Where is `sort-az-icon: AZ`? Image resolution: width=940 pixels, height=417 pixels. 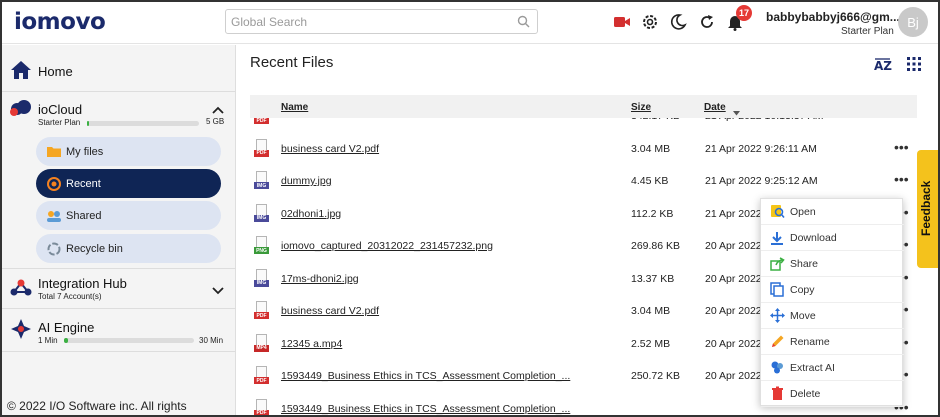 sort-az-icon: AZ is located at coordinates (883, 66).